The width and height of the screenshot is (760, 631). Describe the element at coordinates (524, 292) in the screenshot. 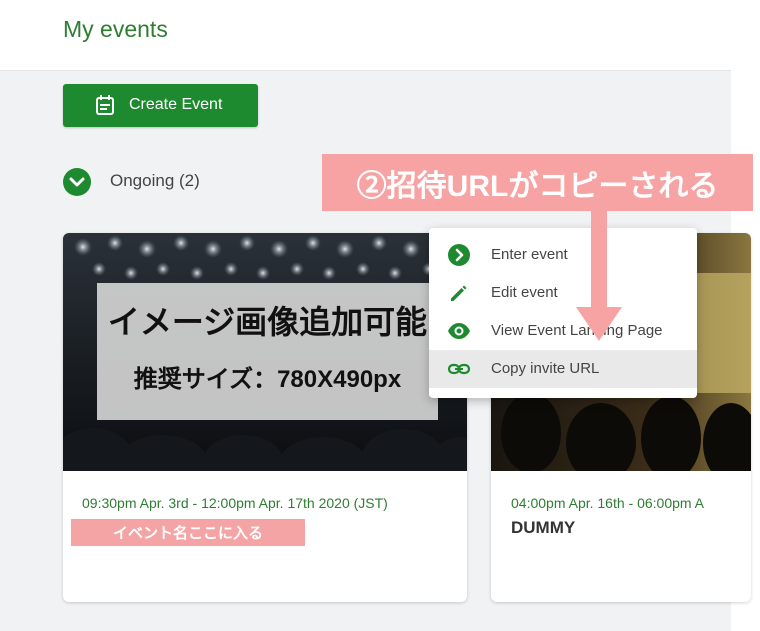

I see `menu-item-label: Edit event` at that location.